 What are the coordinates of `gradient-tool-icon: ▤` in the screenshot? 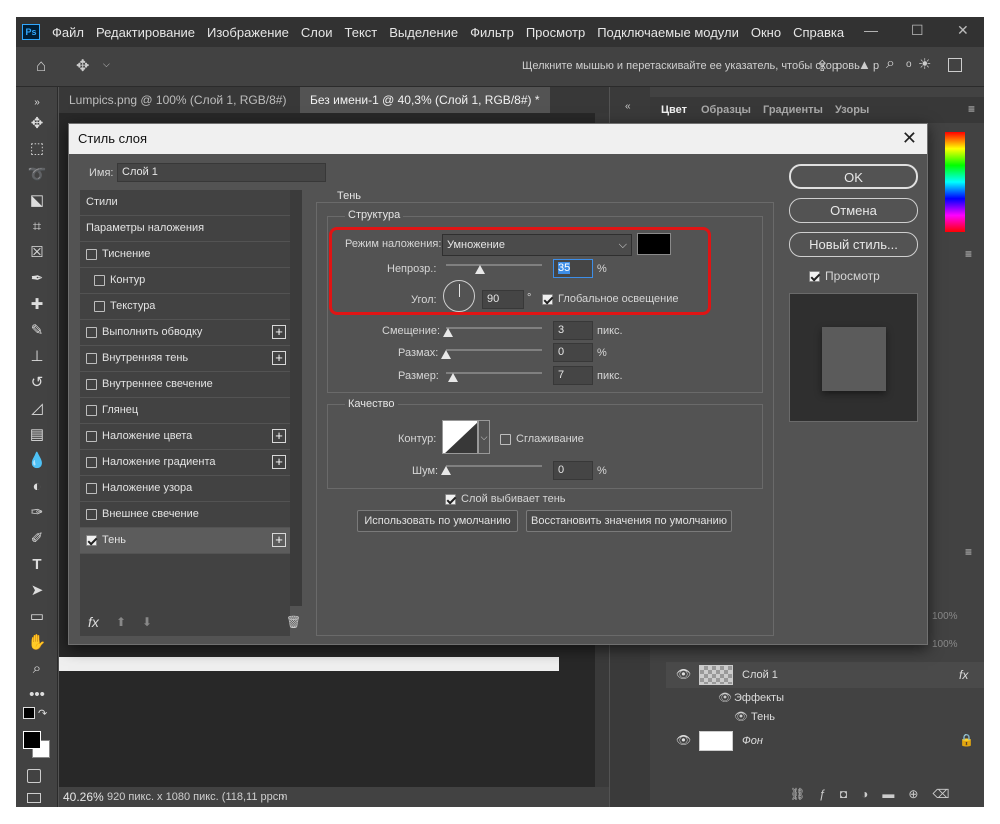 It's located at (37, 435).